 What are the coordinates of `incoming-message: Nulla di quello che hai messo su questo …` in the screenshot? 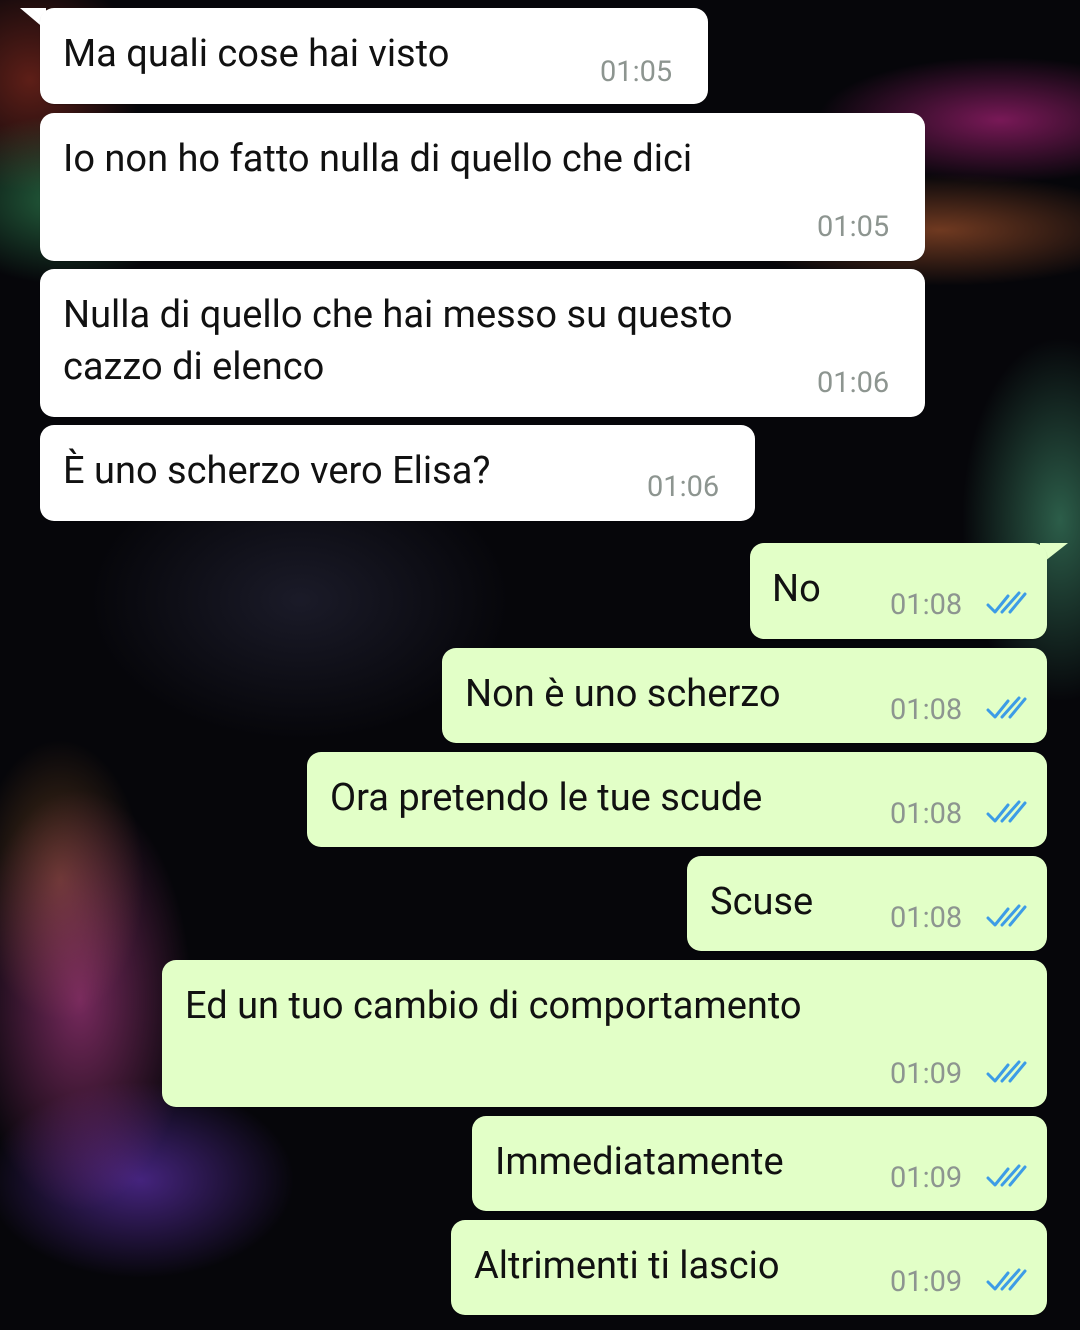 It's located at (482, 343).